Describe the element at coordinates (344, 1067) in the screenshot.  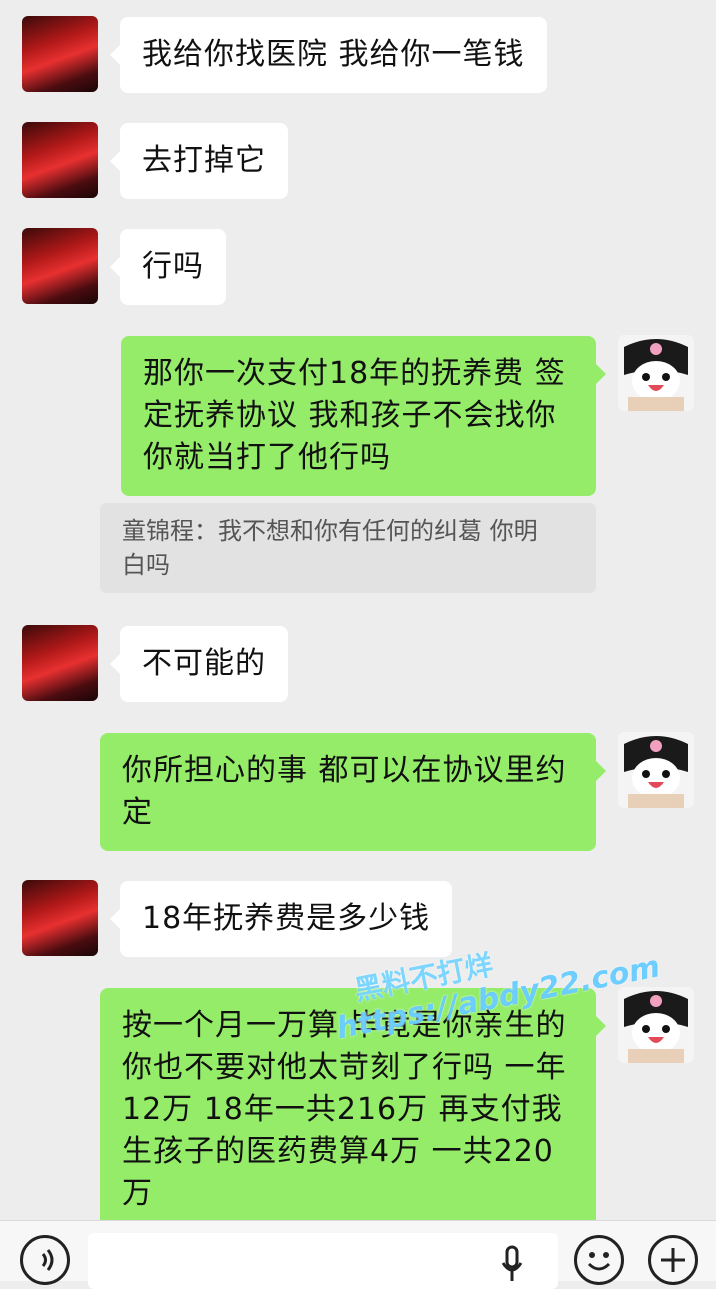
I see `message-line: 你也不要对他太苛刻了行吗 一年` at that location.